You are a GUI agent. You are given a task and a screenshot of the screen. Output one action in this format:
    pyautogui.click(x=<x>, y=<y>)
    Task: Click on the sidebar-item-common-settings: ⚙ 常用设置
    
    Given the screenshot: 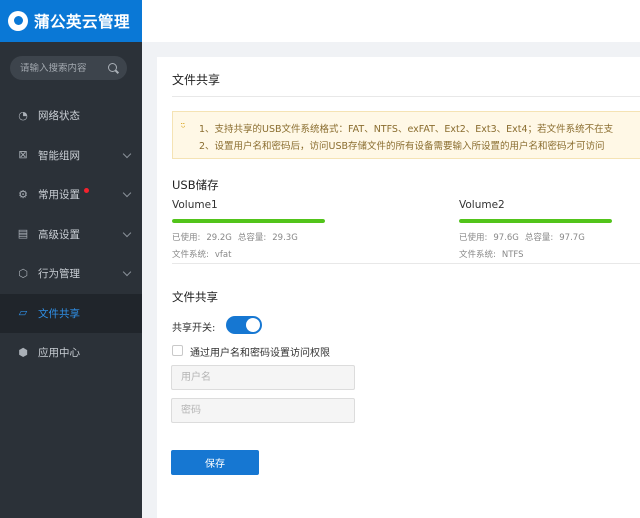 What is the action you would take?
    pyautogui.click(x=71, y=195)
    